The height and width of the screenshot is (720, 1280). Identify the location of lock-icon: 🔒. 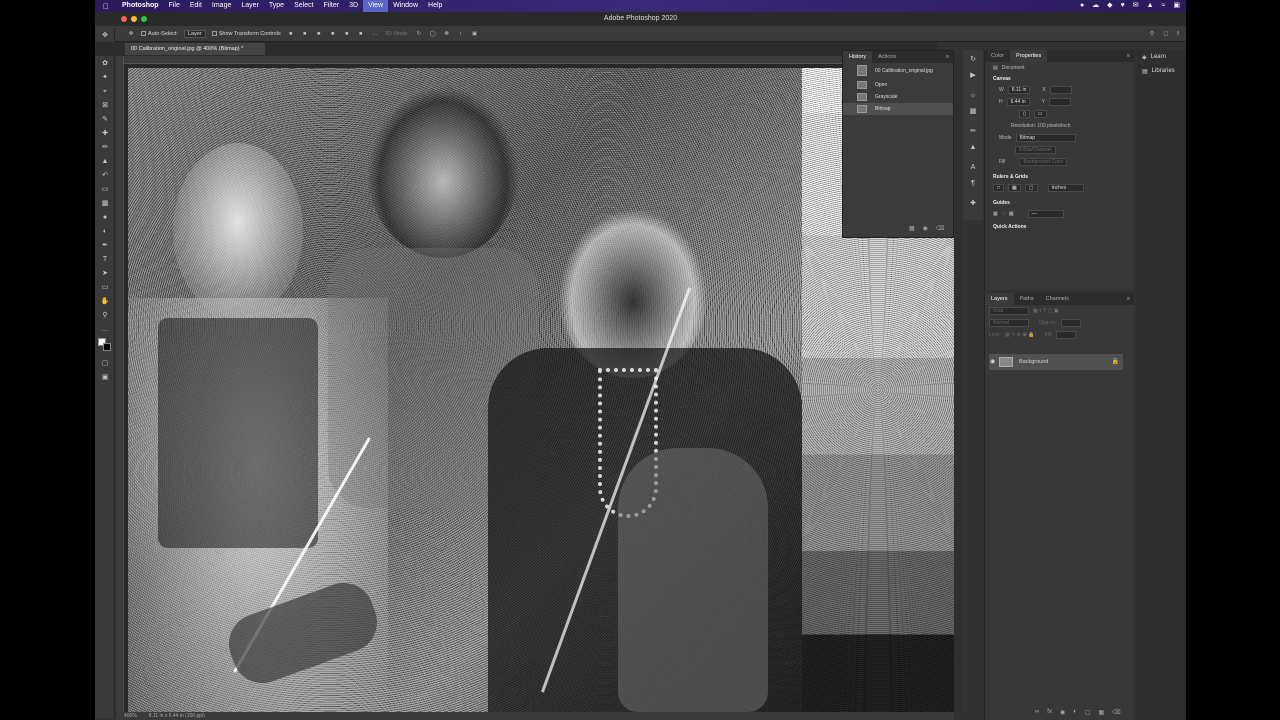
(1115, 362).